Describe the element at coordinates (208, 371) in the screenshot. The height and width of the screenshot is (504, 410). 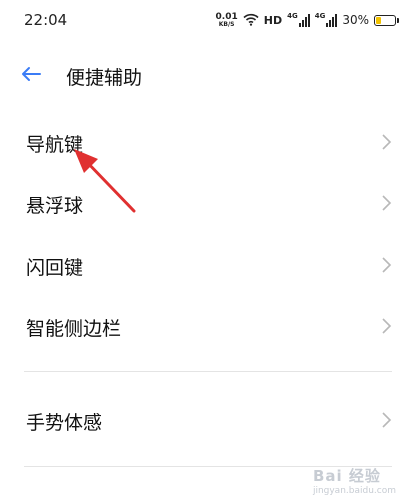
I see `section-divider` at that location.